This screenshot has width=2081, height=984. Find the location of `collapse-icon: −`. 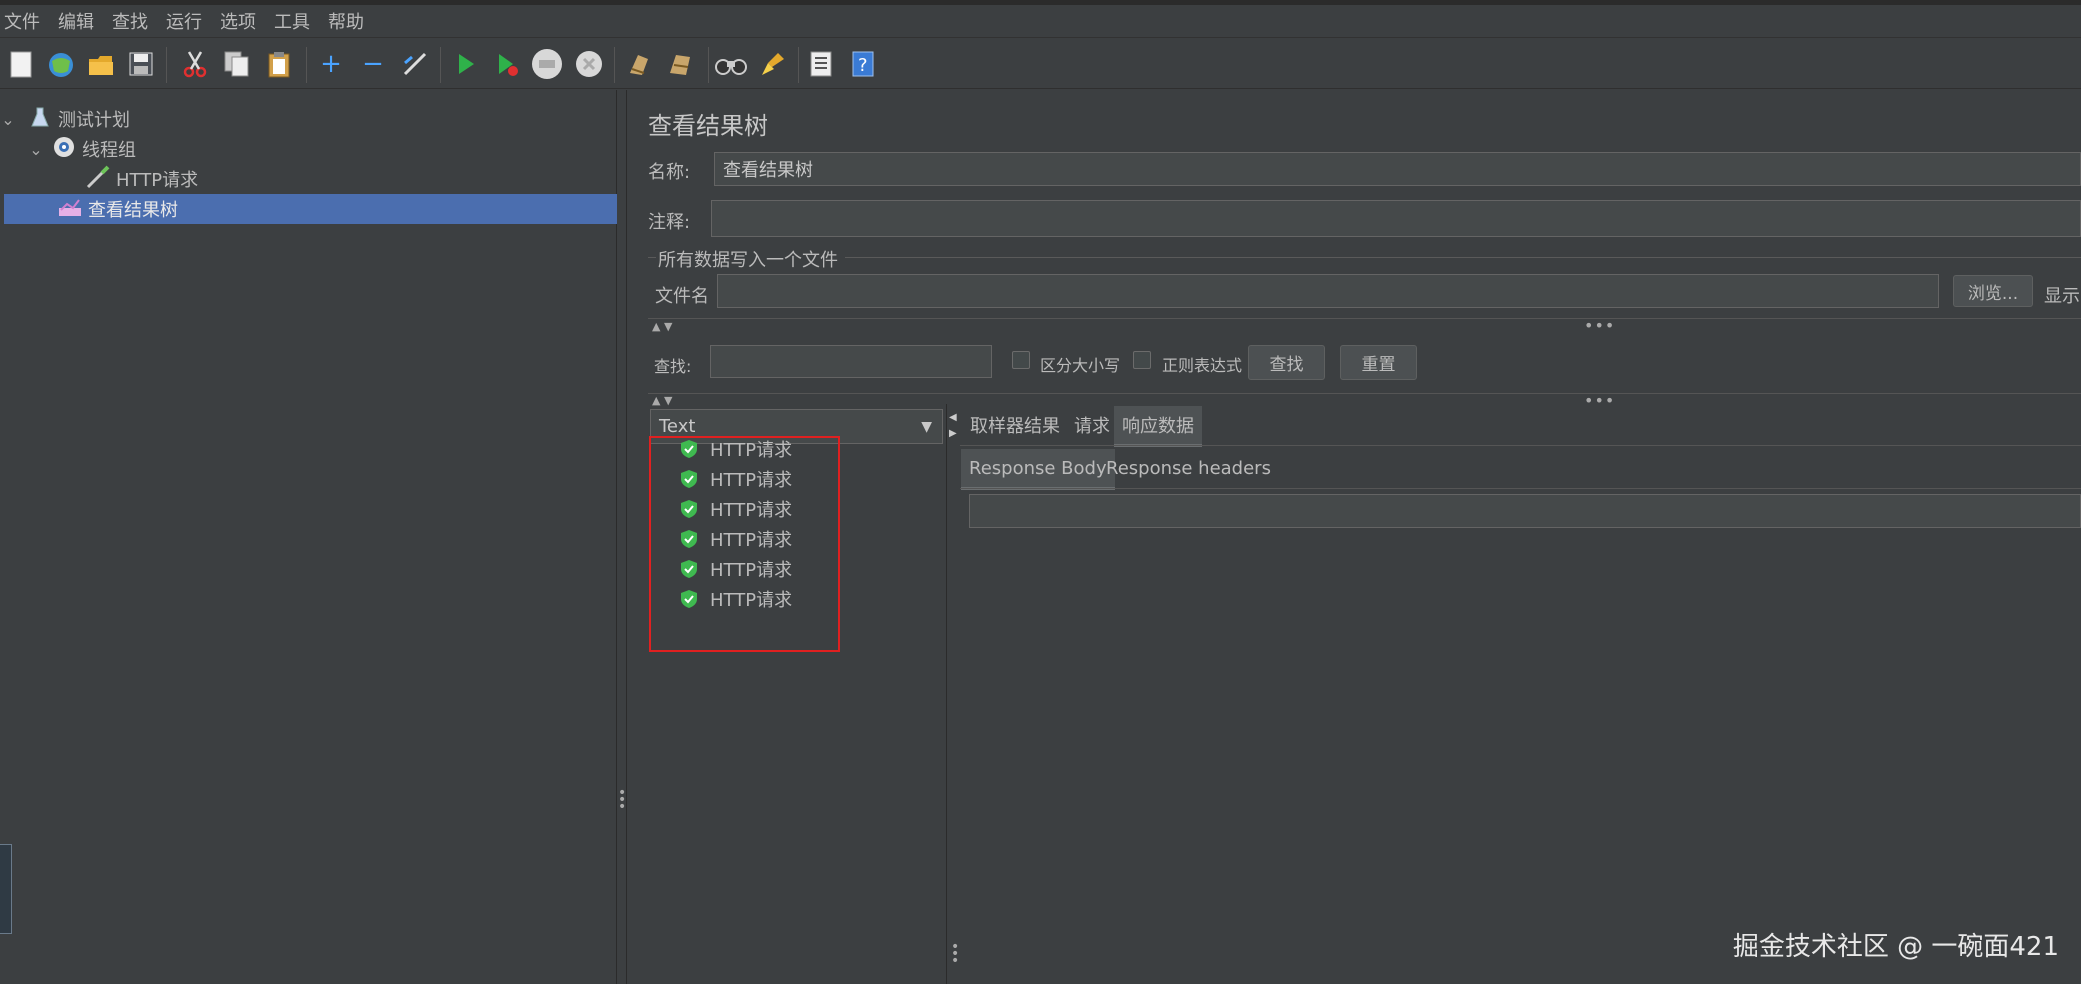

collapse-icon: − is located at coordinates (373, 64).